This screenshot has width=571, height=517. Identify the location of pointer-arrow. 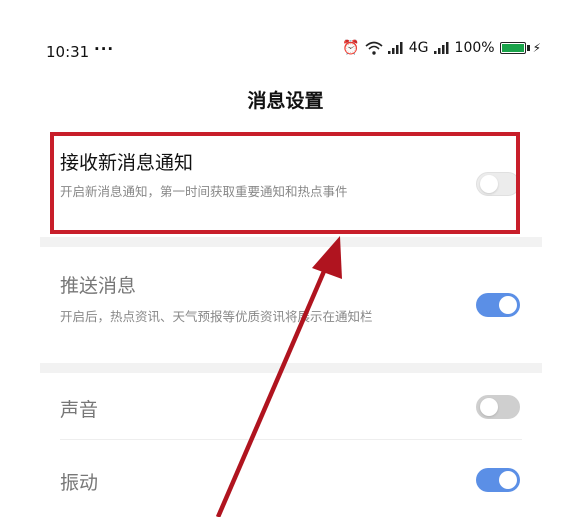
(278, 376).